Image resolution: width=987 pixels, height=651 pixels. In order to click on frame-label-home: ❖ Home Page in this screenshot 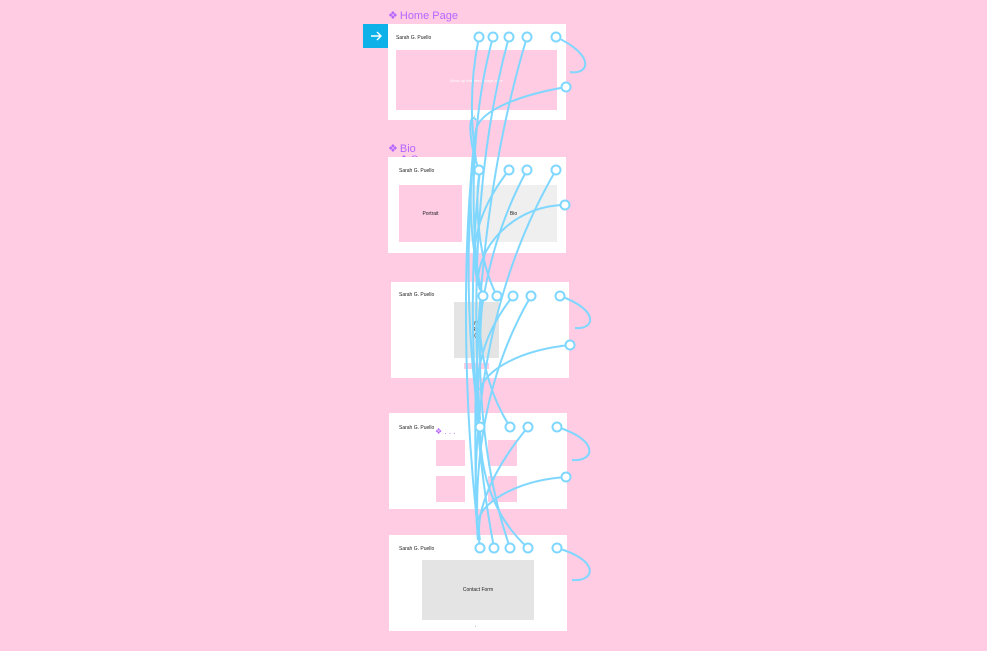, I will do `click(423, 15)`.